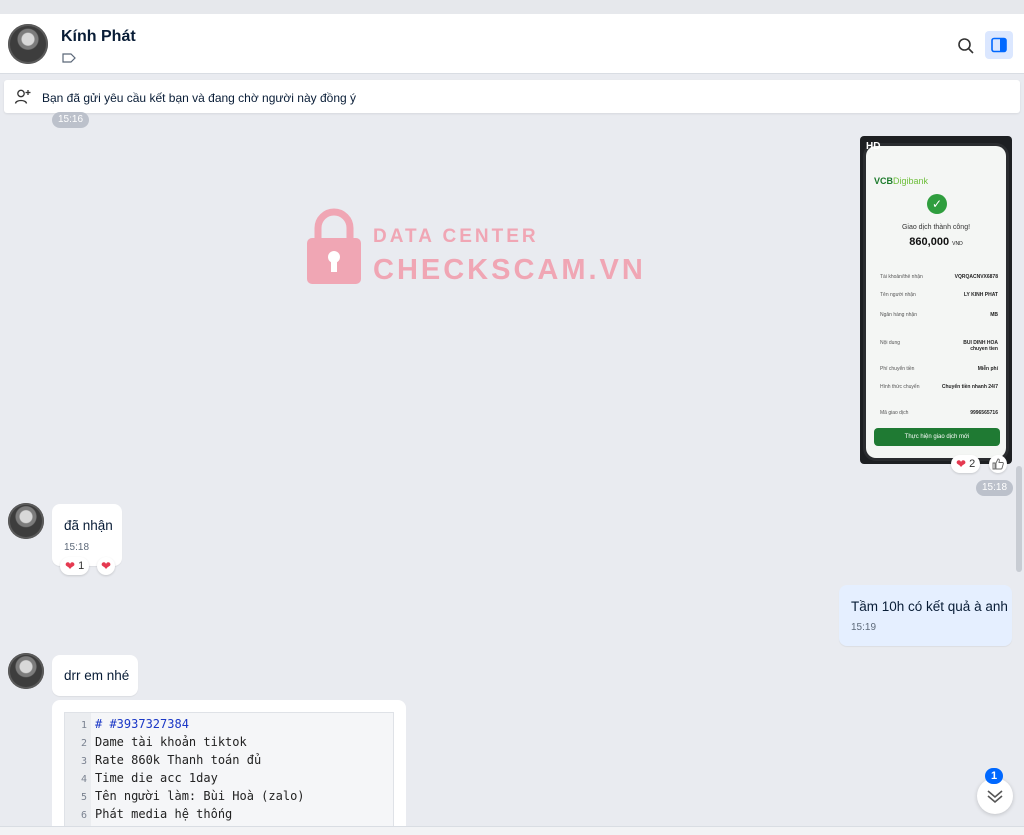 Image resolution: width=1024 pixels, height=835 pixels. I want to click on transfer-amount: 860,000 VND, so click(936, 242).